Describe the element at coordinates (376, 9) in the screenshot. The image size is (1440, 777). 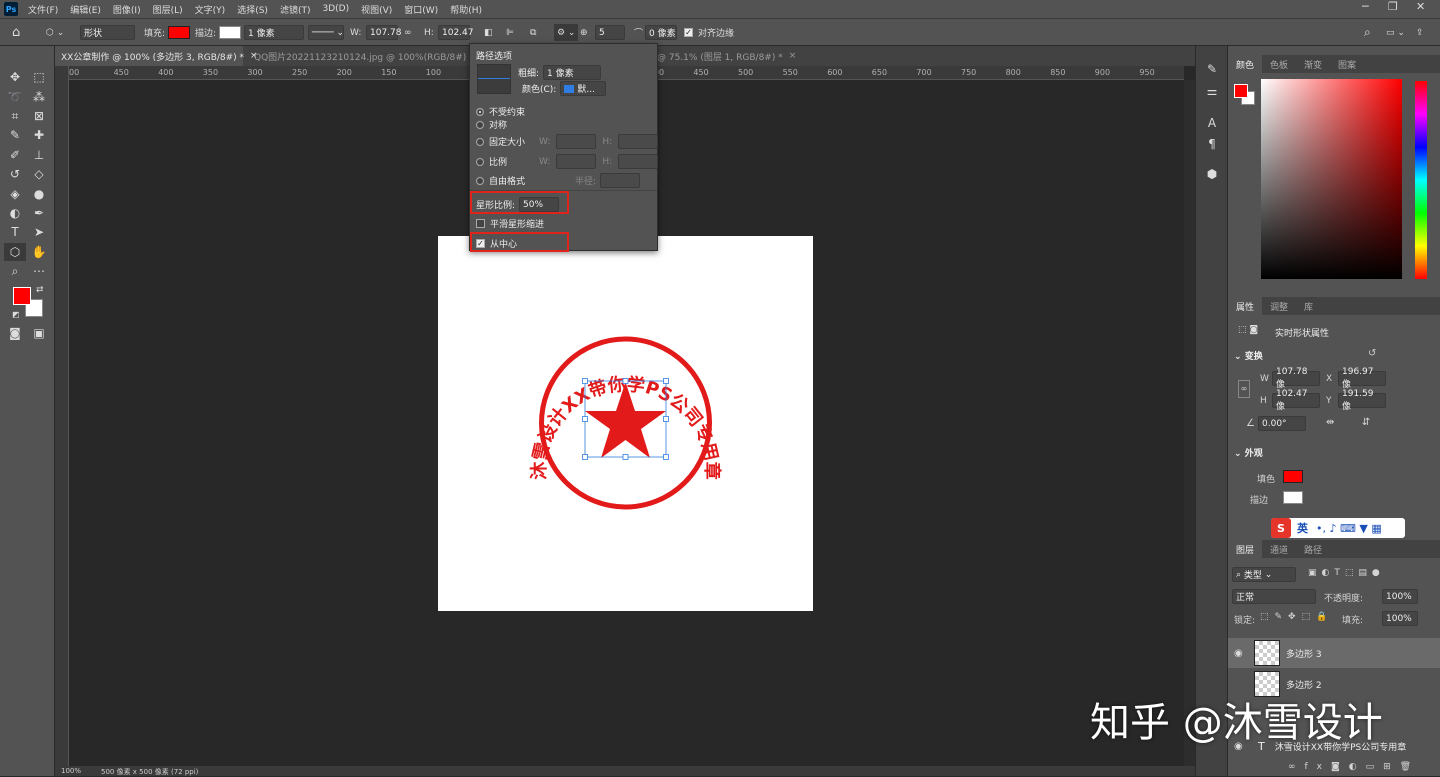
I see `menu-view: 视图(V)` at that location.